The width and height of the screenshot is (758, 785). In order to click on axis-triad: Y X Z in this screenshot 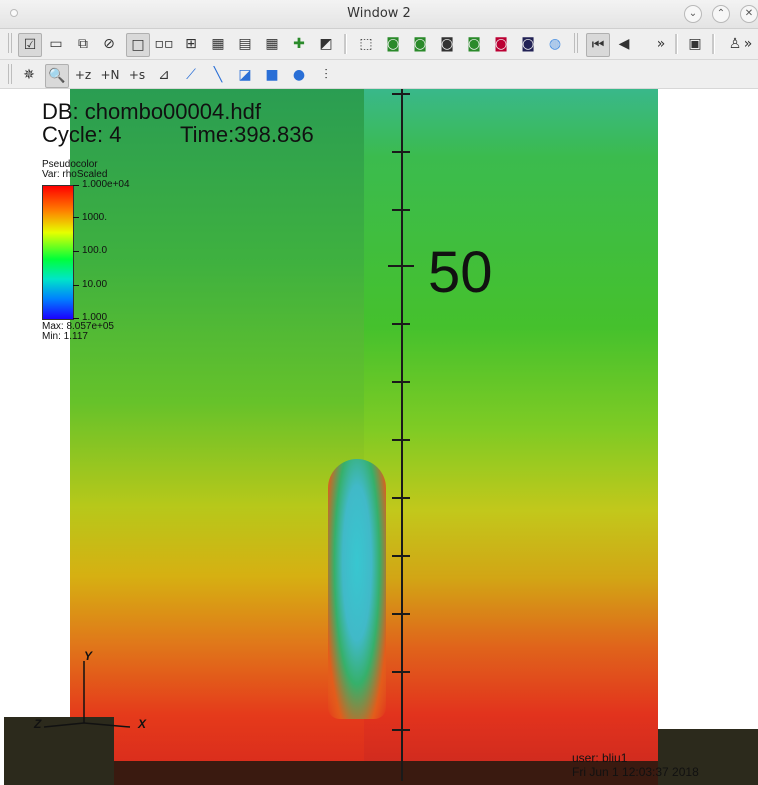, I will do `click(107, 694)`.